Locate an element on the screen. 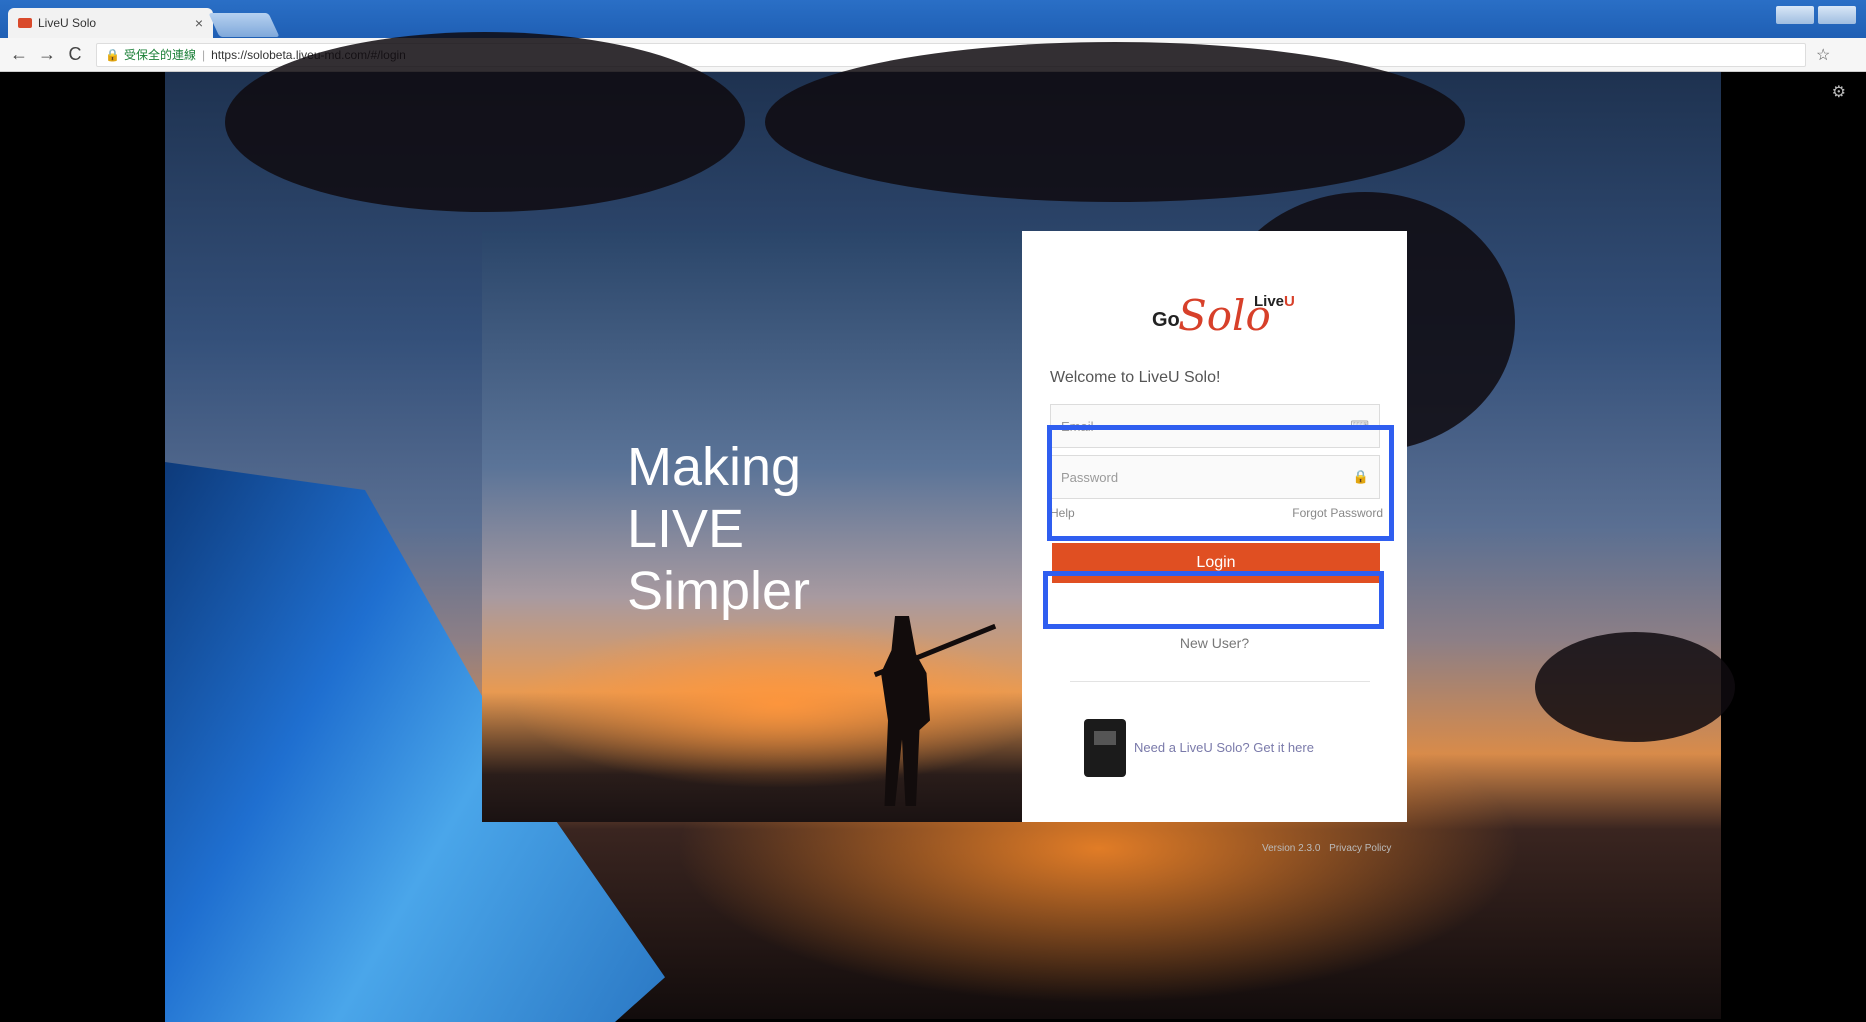  window-controls is located at coordinates (1816, 15).